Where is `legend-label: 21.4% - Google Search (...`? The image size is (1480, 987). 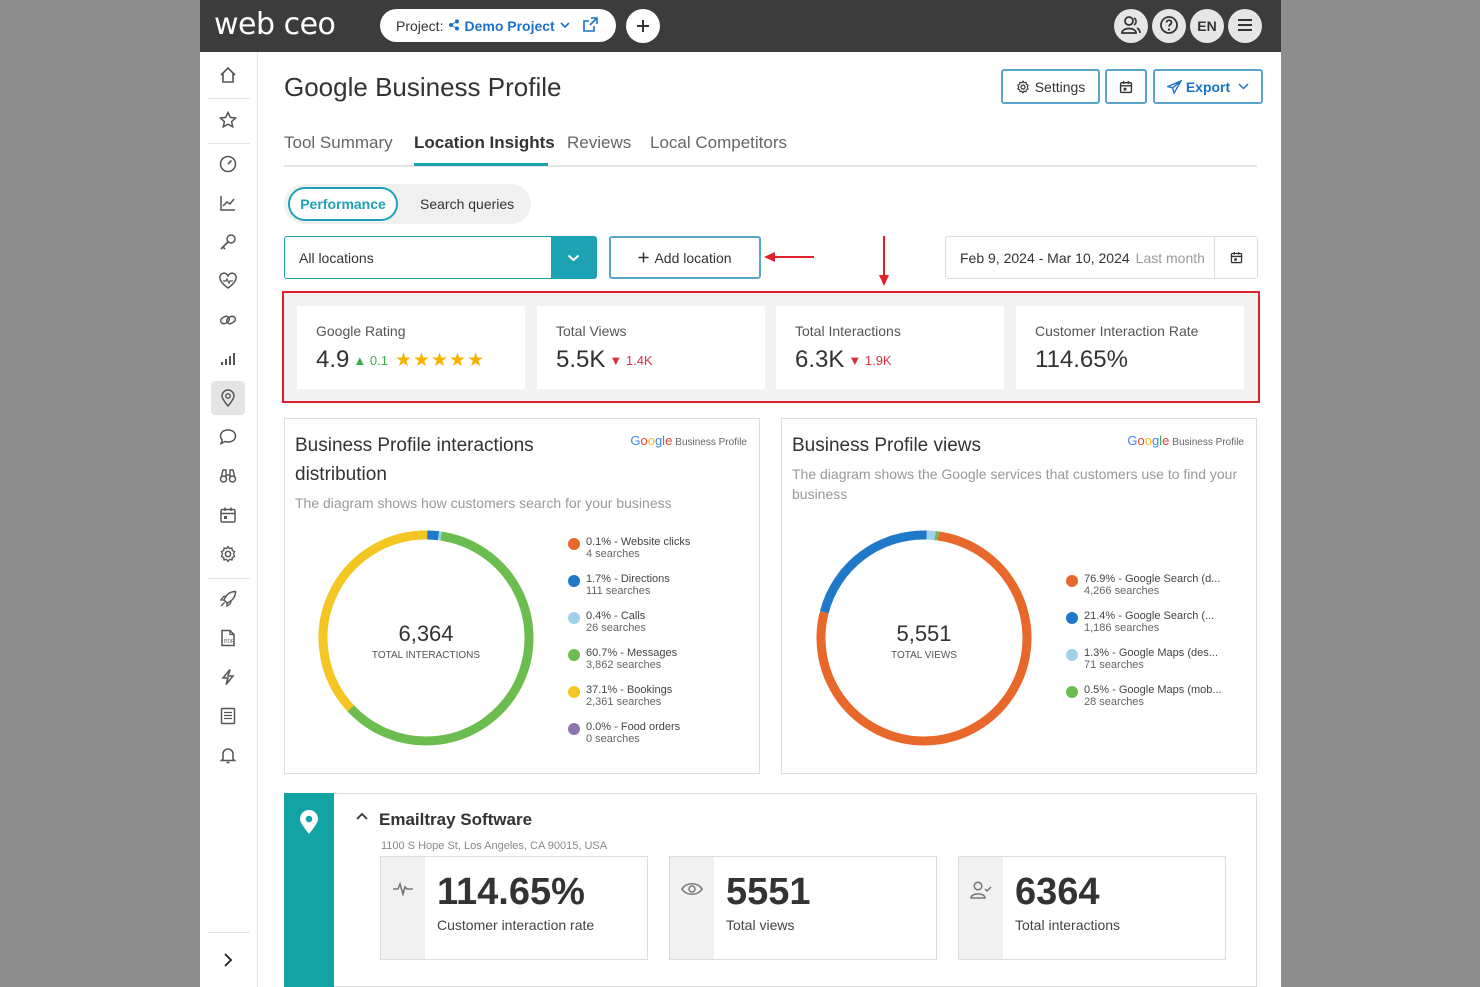 legend-label: 21.4% - Google Search (... is located at coordinates (1149, 616).